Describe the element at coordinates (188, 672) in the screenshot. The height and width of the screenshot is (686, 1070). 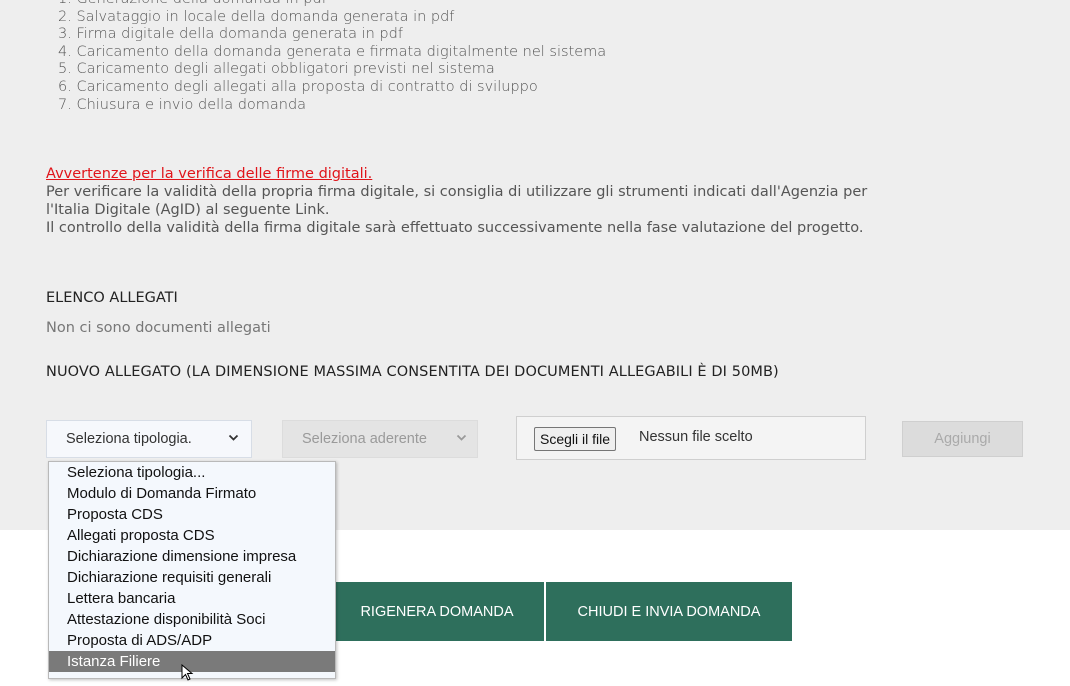
I see `mouse-pointer-icon` at that location.